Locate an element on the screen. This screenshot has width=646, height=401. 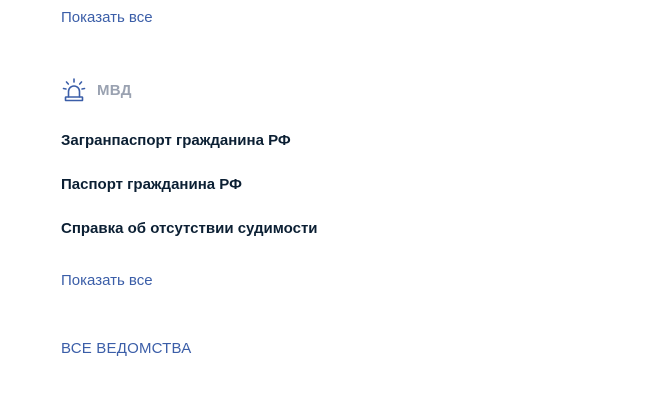
department-header-mvd: МВД is located at coordinates (96, 90).